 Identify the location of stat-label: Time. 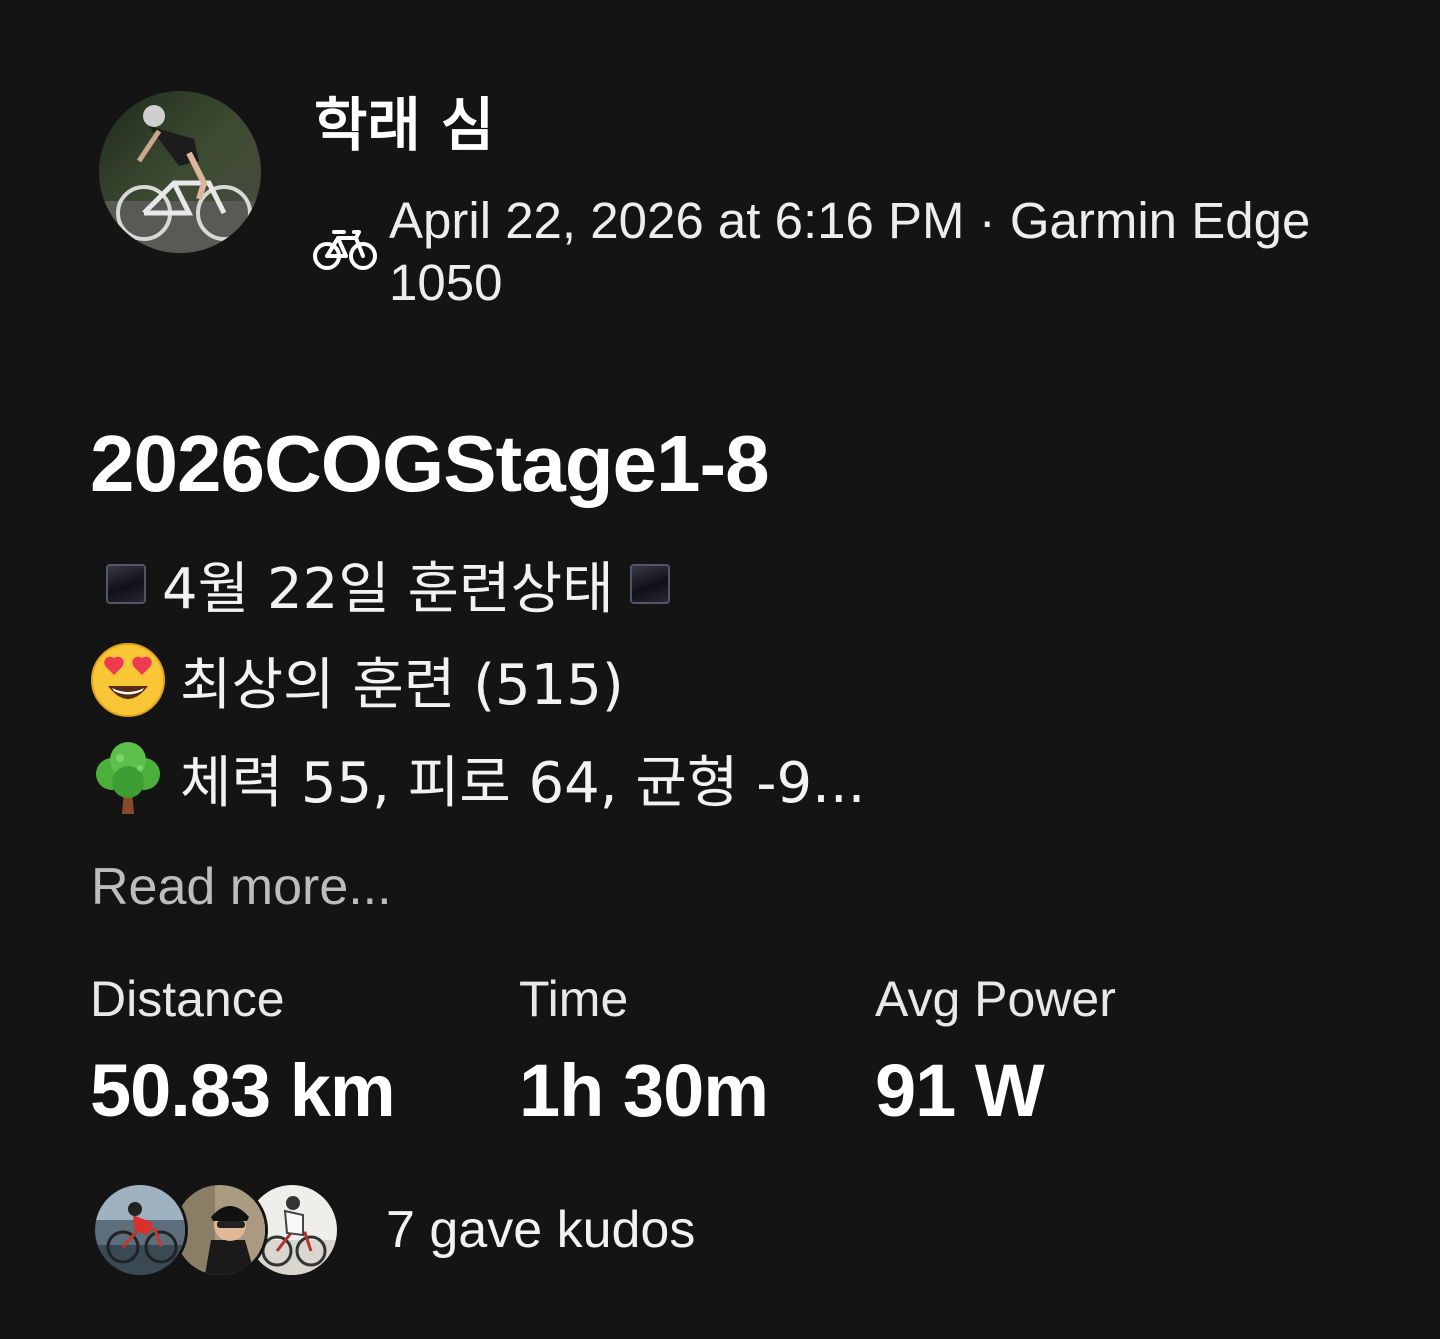
(574, 999).